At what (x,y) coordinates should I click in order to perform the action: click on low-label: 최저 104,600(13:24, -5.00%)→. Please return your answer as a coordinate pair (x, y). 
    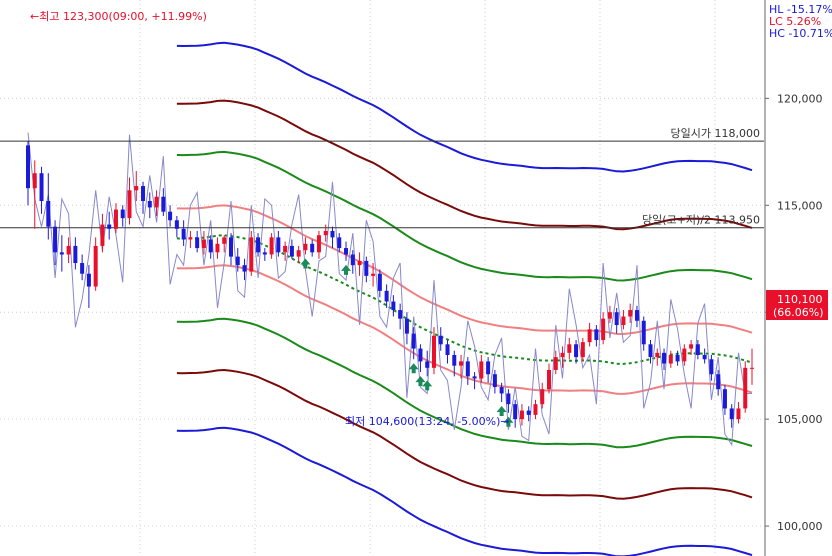
    Looking at the image, I should click on (427, 421).